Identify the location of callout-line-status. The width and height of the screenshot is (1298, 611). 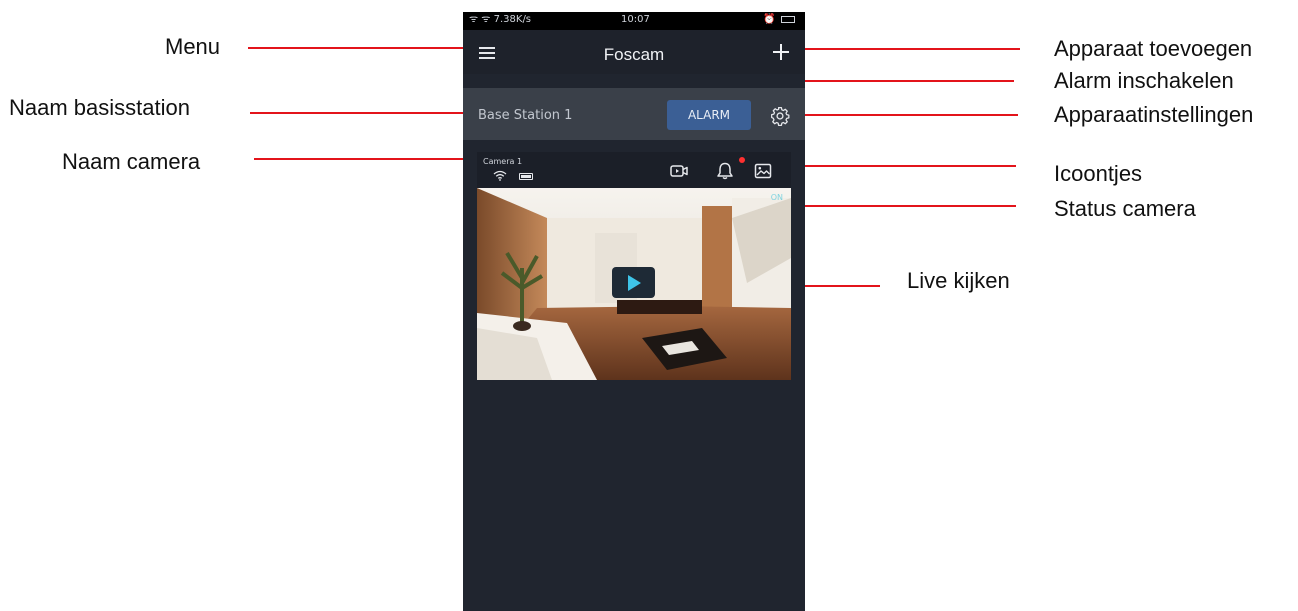
(901, 206).